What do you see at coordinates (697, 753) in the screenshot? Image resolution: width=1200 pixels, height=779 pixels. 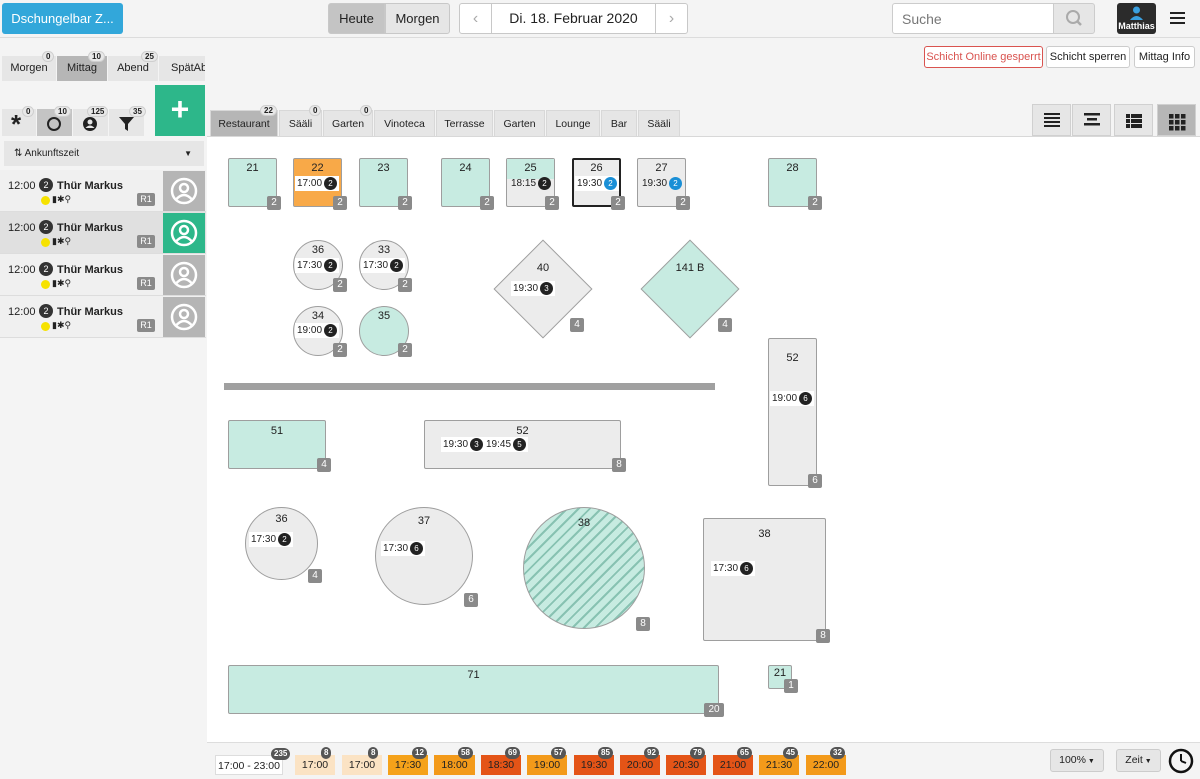 I see `timeline-count: 79` at bounding box center [697, 753].